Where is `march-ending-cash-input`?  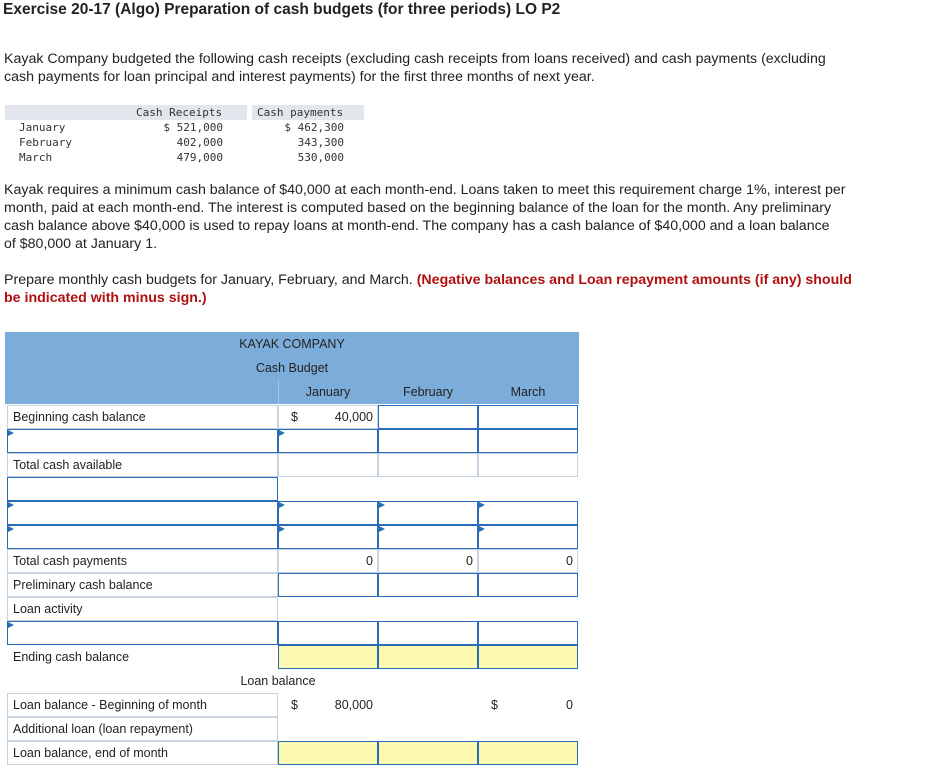
march-ending-cash-input is located at coordinates (528, 657).